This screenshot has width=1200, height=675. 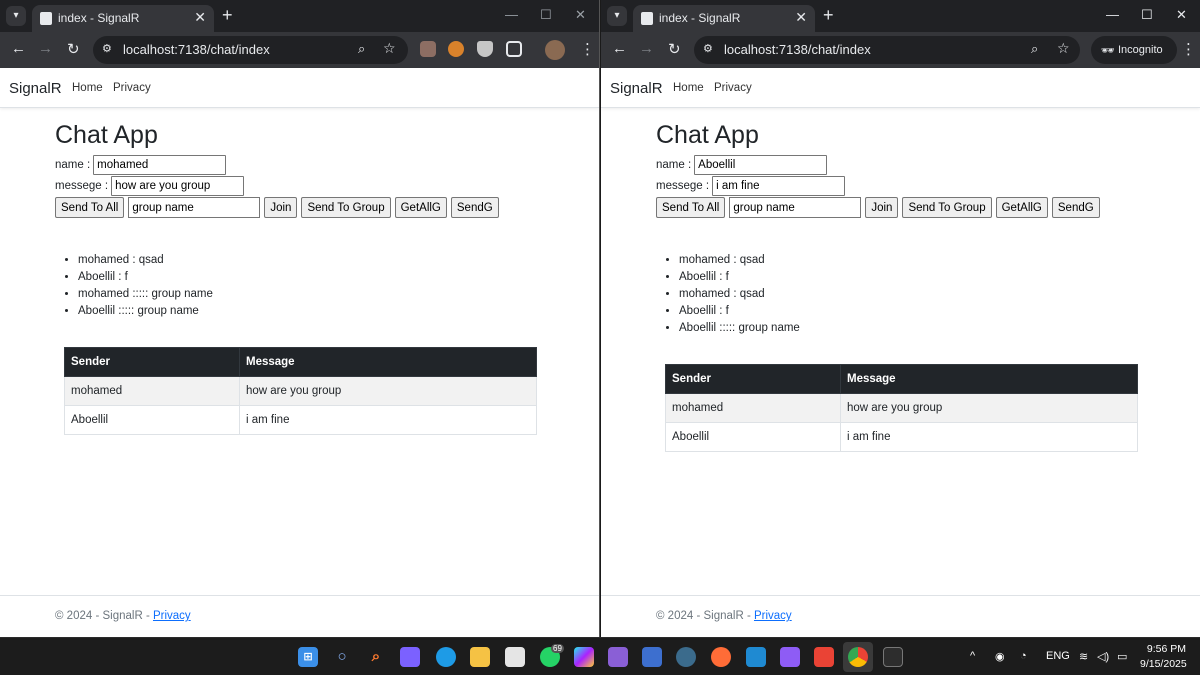 I want to click on chrome-icon, so click(x=858, y=657).